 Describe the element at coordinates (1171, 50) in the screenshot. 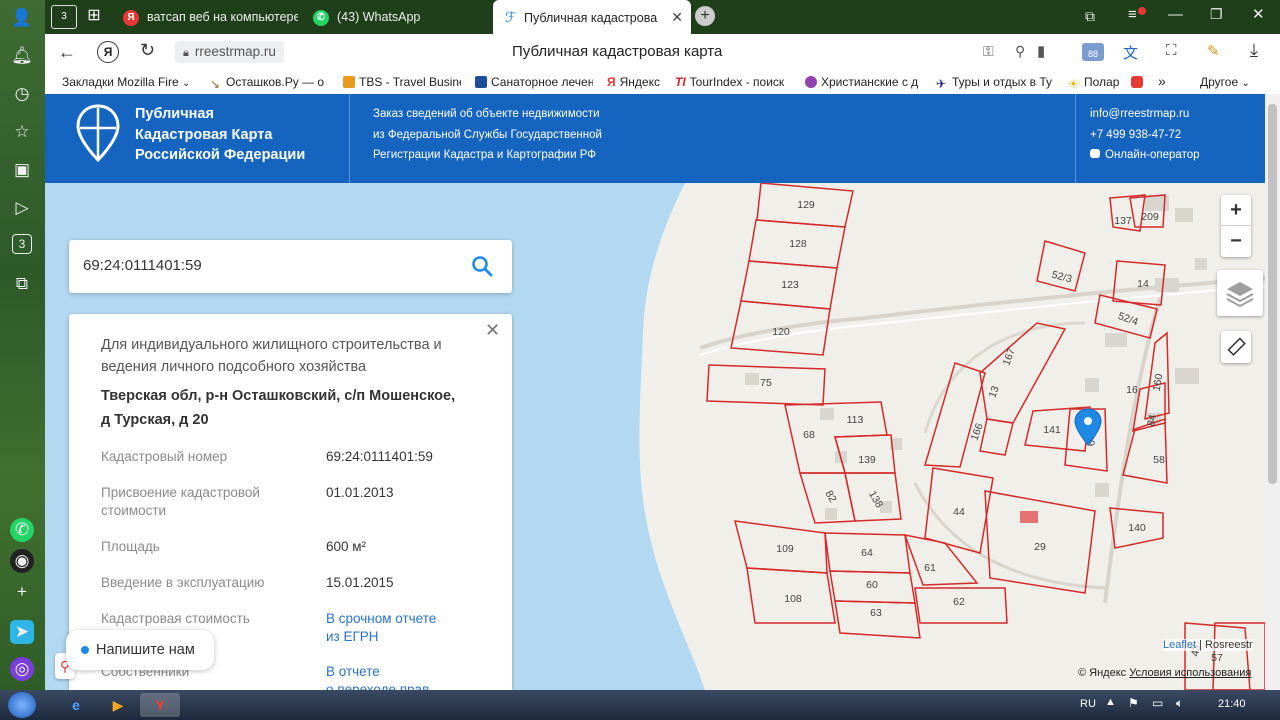

I see `office-icon: ⛶` at that location.